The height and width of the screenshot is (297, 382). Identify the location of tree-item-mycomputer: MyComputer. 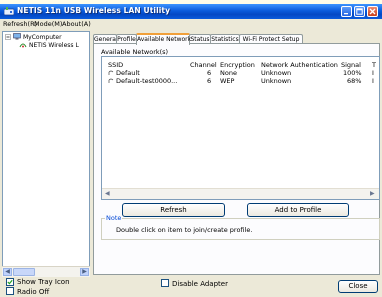
(37, 37).